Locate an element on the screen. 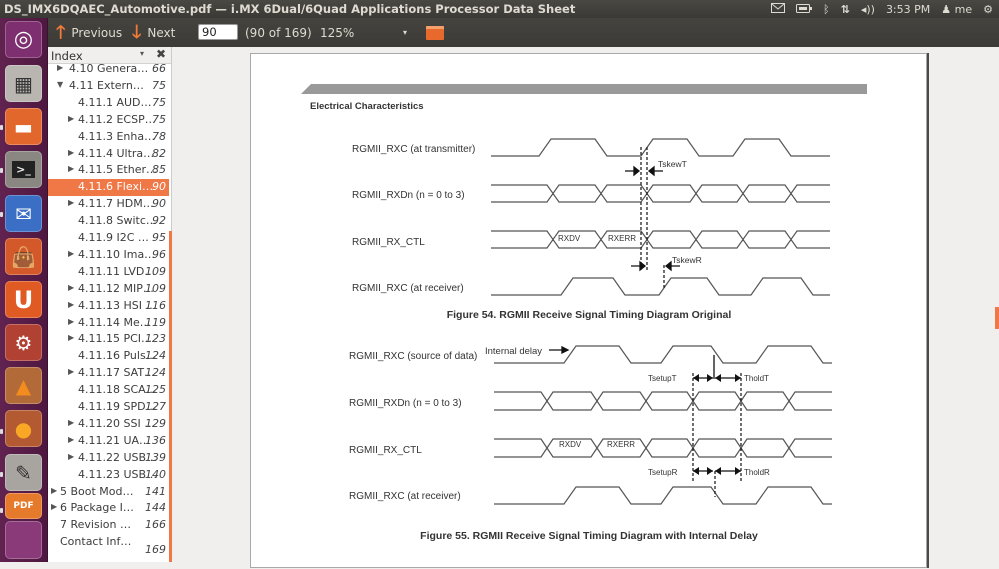 The image size is (999, 569). open-folder-button is located at coordinates (435, 32).